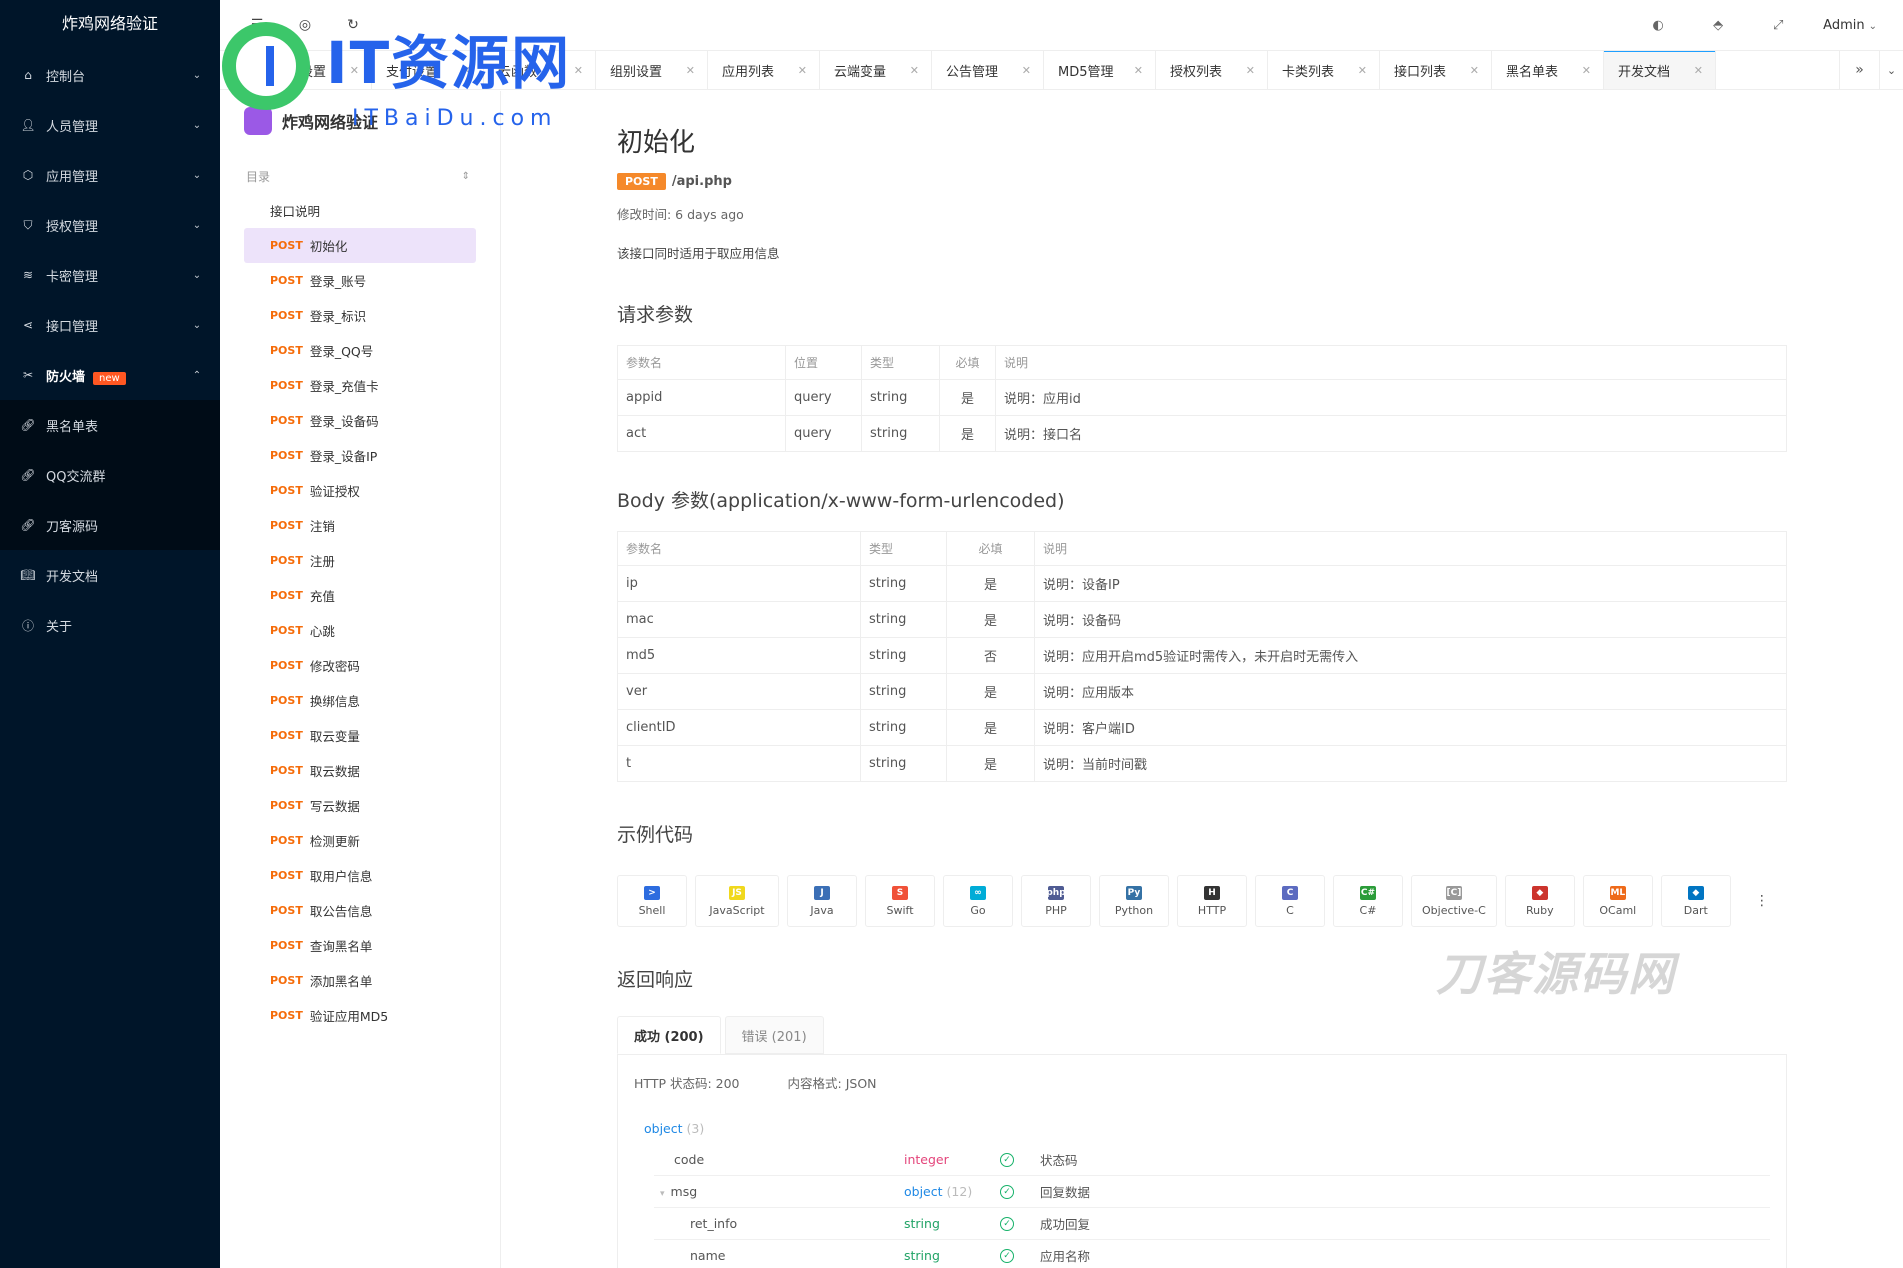 The width and height of the screenshot is (1903, 1268). What do you see at coordinates (1134, 901) in the screenshot?
I see `code-lang-button: Py Python` at bounding box center [1134, 901].